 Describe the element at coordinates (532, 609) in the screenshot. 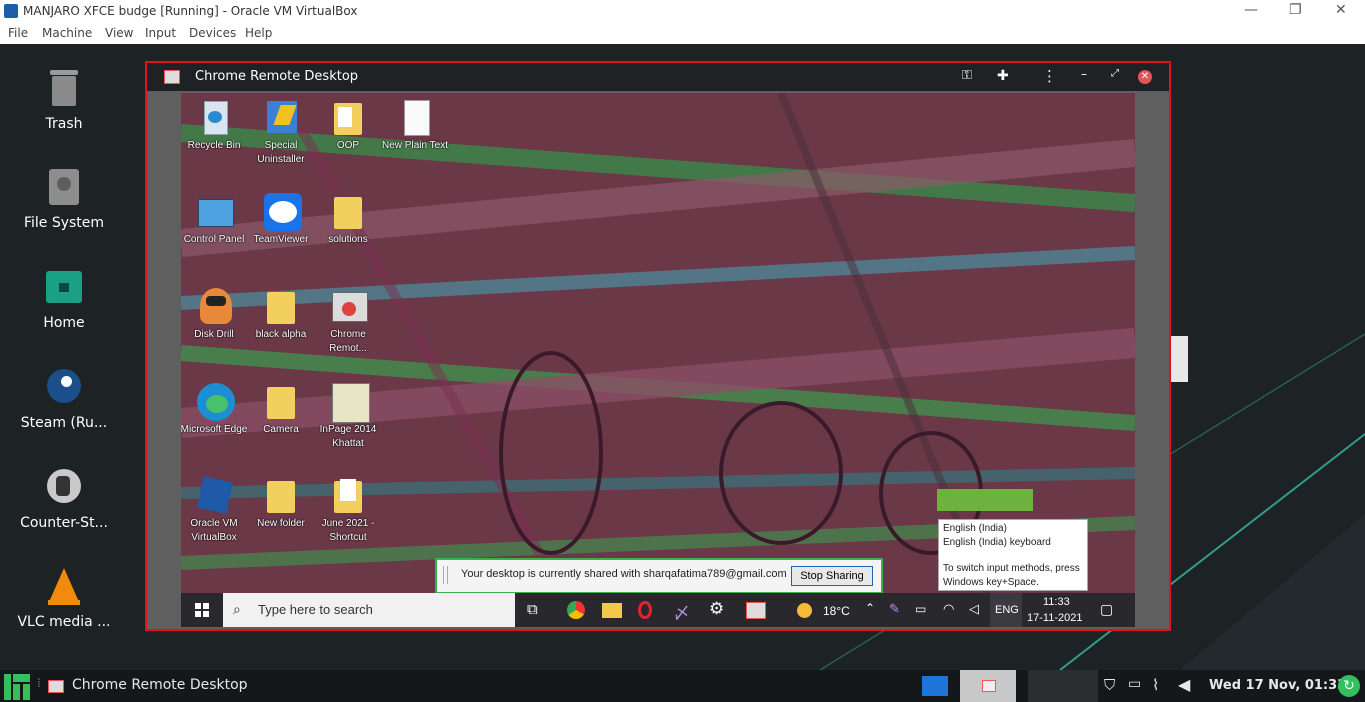

I see `task-view-icon: ⧉` at that location.